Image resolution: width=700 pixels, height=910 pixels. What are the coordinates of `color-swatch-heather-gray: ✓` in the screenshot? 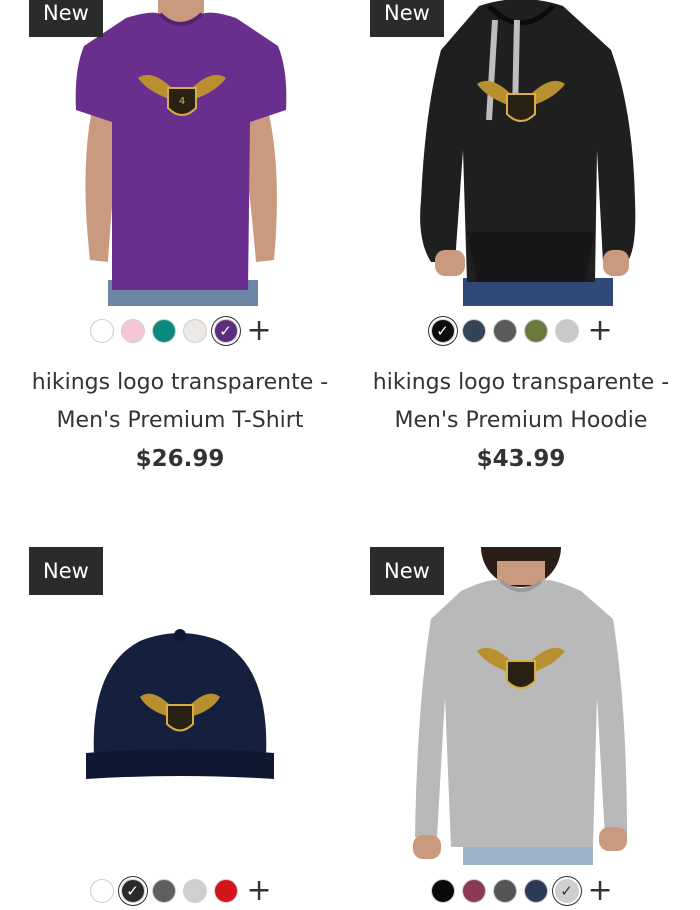 It's located at (566, 891).